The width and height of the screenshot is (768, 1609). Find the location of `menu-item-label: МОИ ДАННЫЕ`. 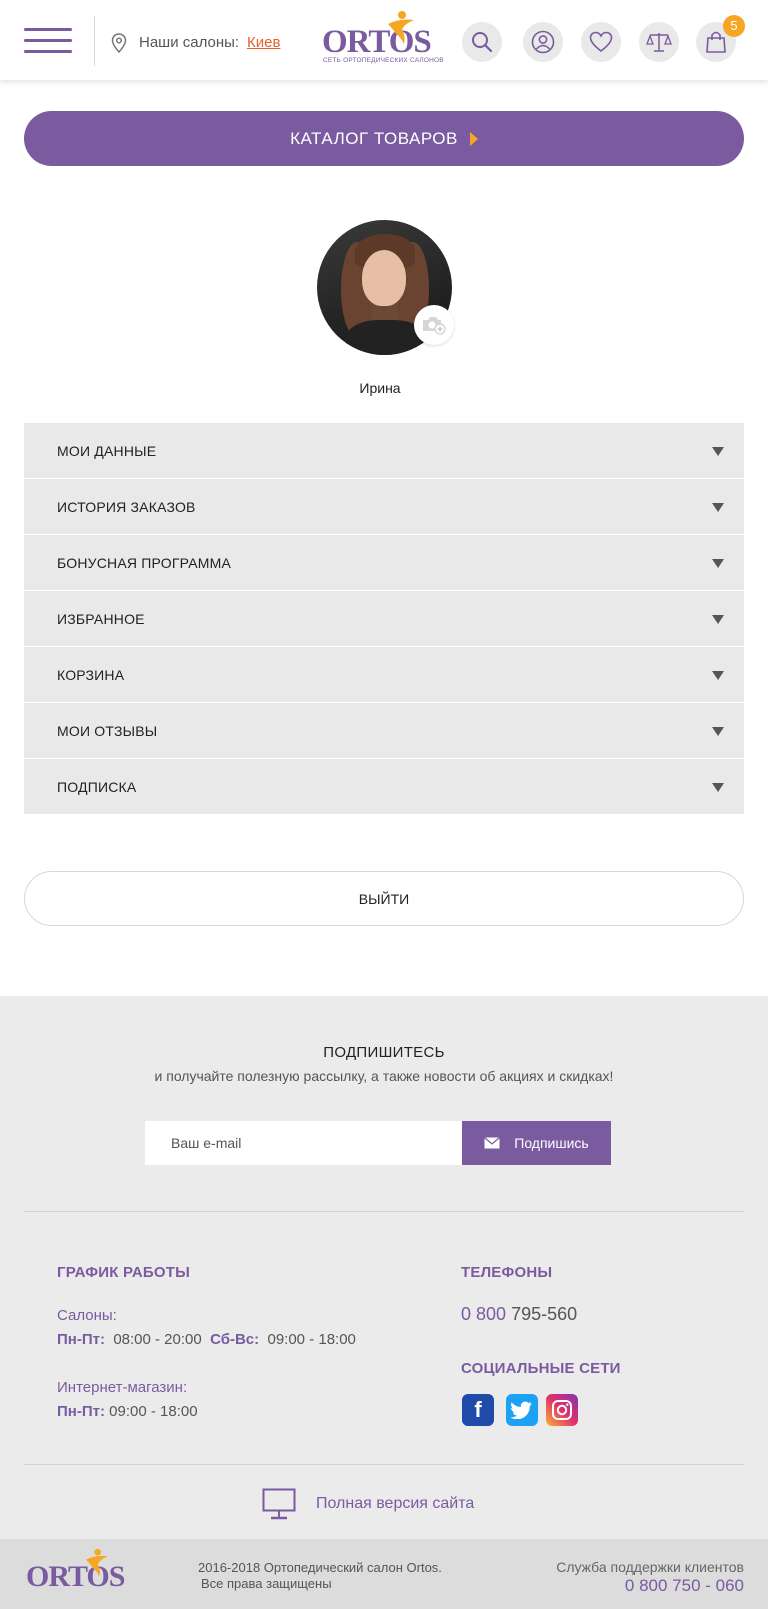

menu-item-label: МОИ ДАННЫЕ is located at coordinates (107, 451).